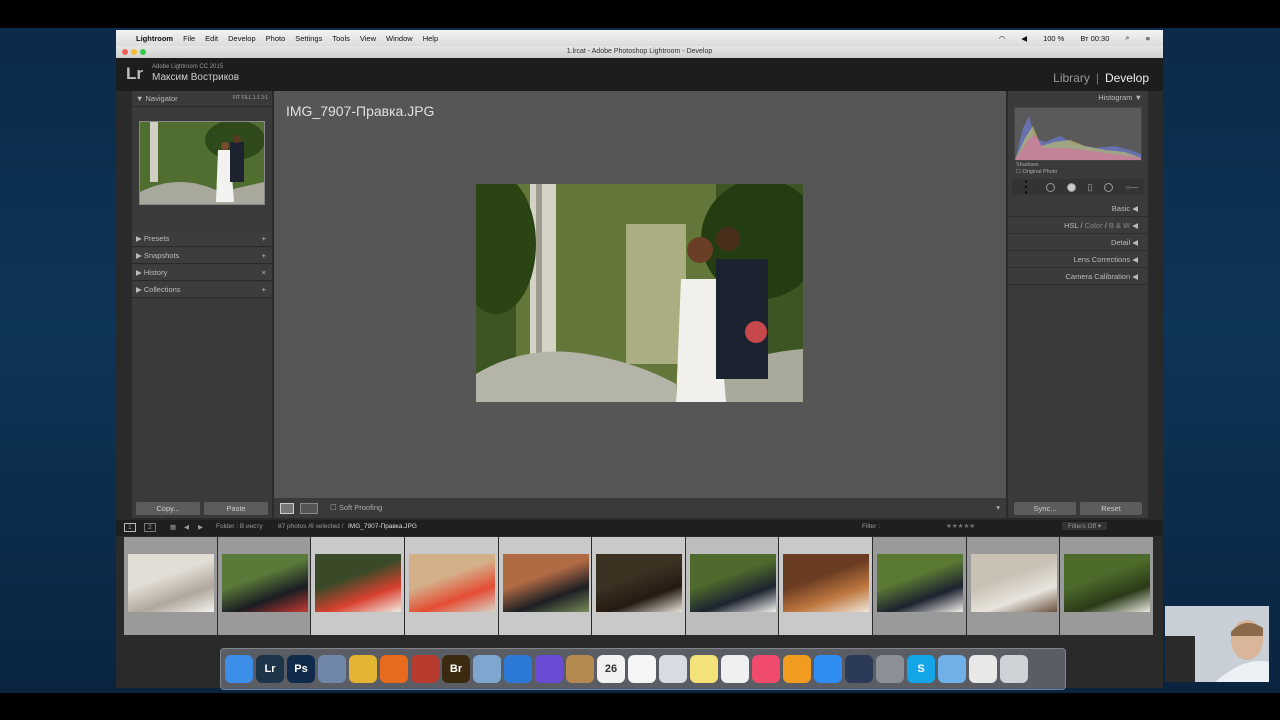 The width and height of the screenshot is (1280, 720). I want to click on menu-edit: Edit, so click(211, 38).